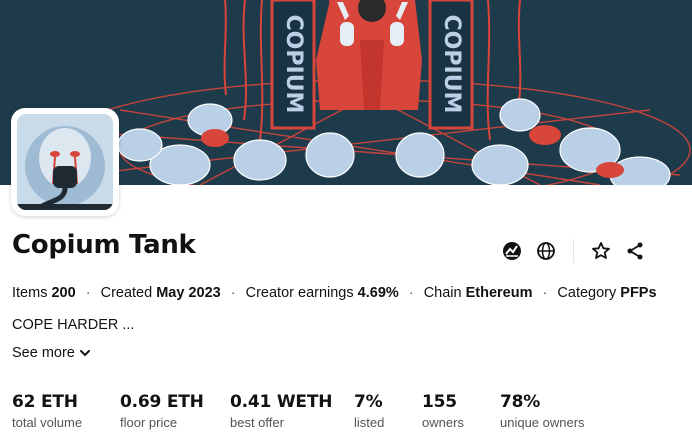 The image size is (692, 443). Describe the element at coordinates (439, 402) in the screenshot. I see `stat-value: 155` at that location.